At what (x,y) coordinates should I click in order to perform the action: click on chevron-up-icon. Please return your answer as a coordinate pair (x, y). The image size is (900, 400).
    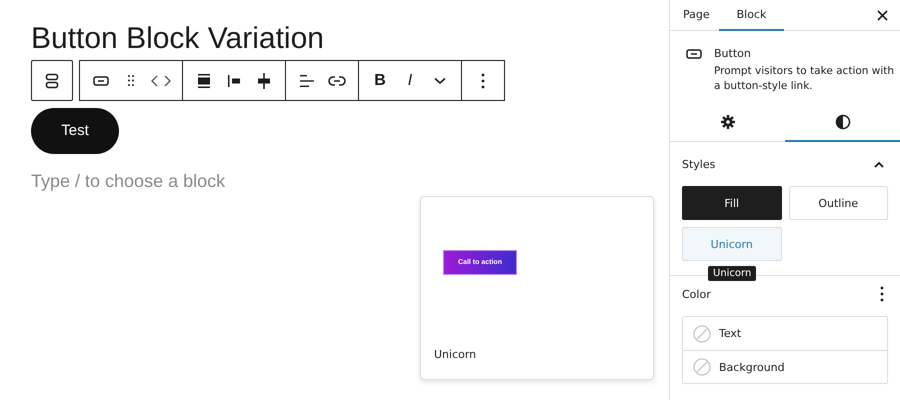
    Looking at the image, I should click on (879, 164).